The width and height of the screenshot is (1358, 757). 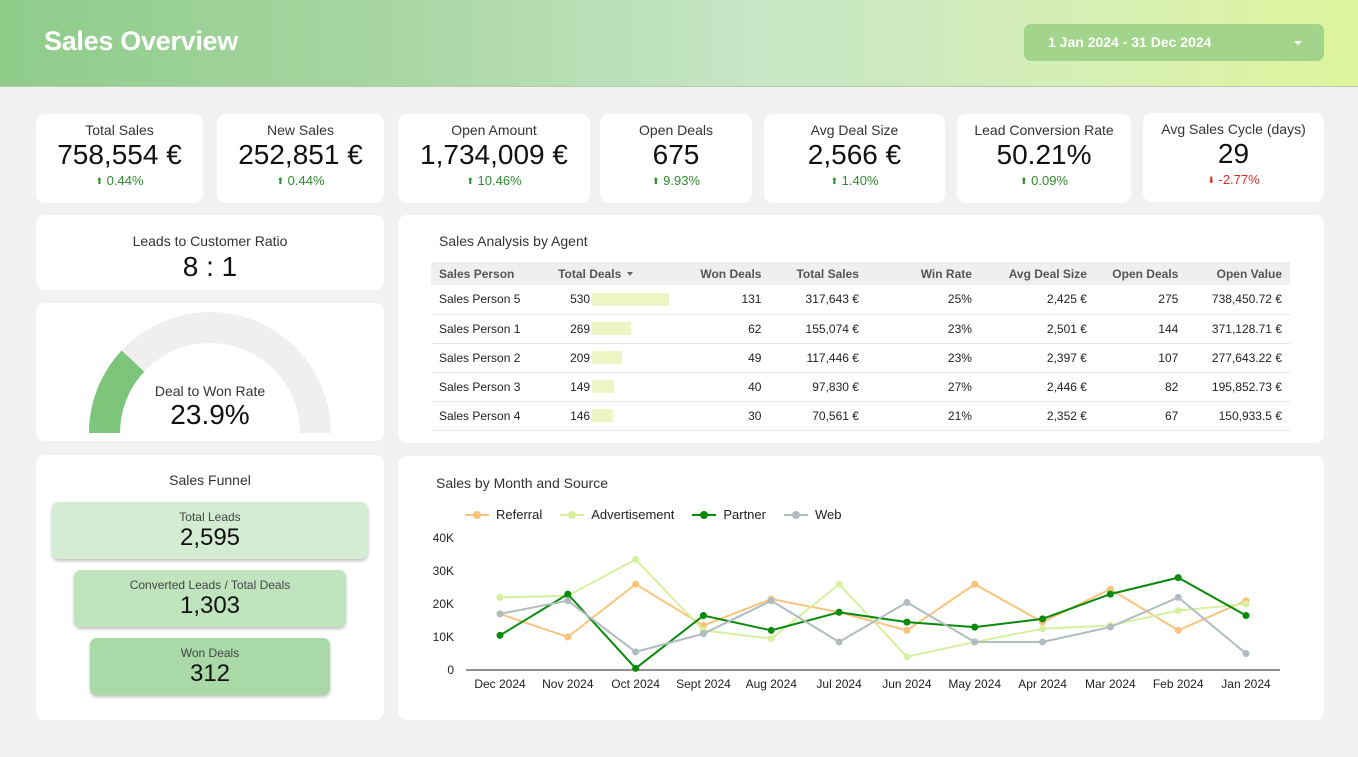 What do you see at coordinates (1174, 42) in the screenshot?
I see `date-range-picker: 1 Jan 2024 - 31 Dec 2024` at bounding box center [1174, 42].